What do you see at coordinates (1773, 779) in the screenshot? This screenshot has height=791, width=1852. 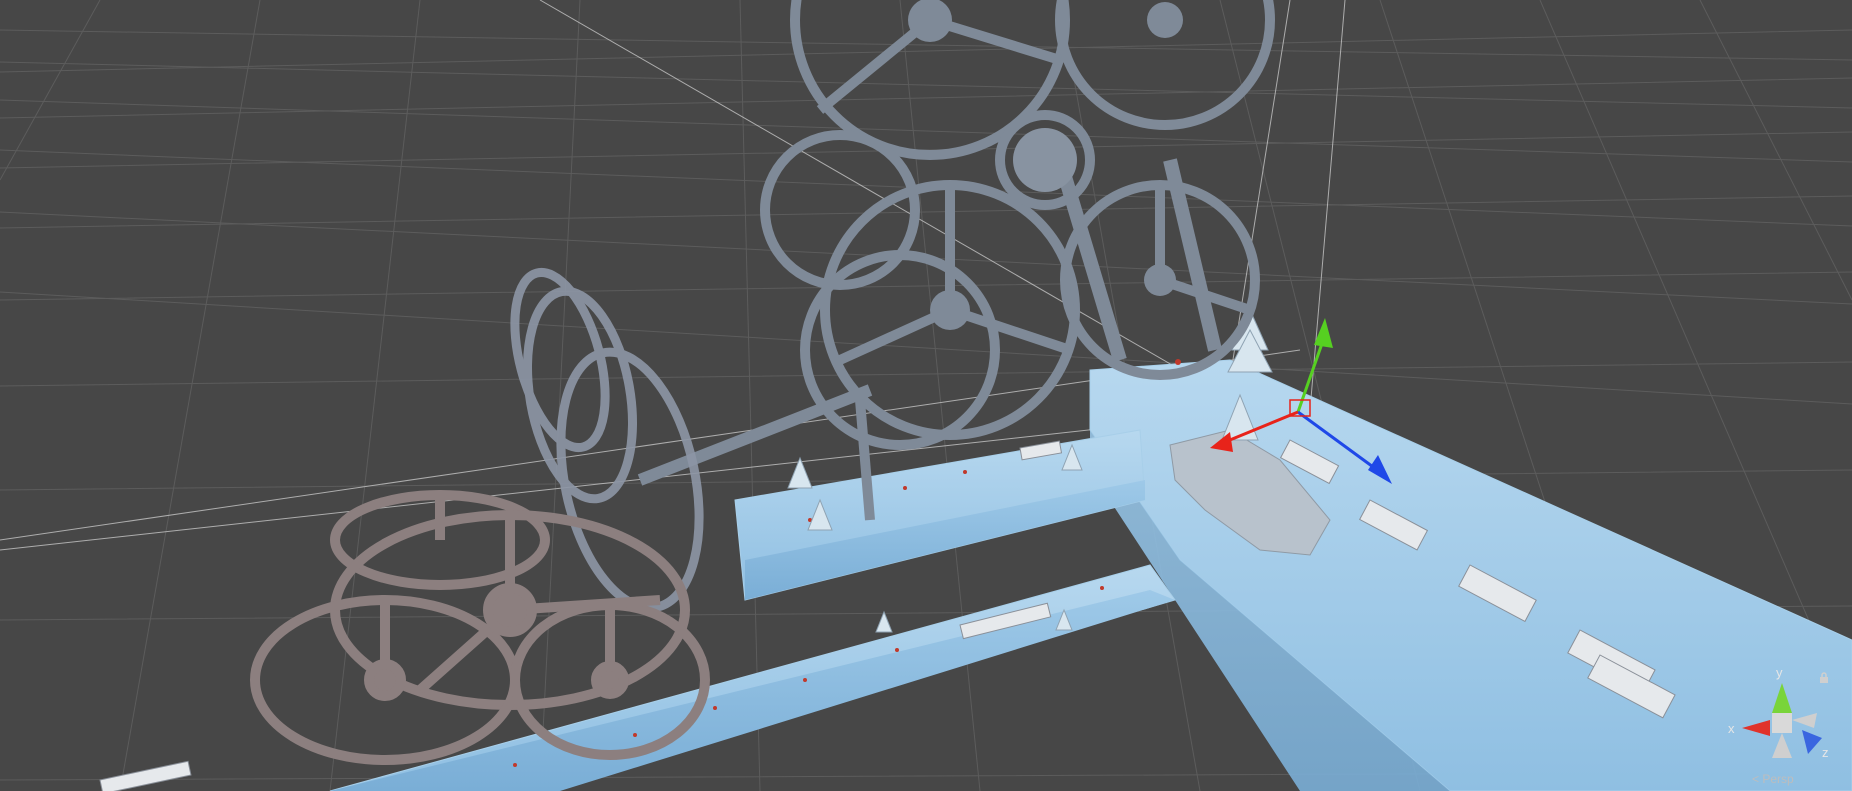 I see `projection-toggle: < Persp` at bounding box center [1773, 779].